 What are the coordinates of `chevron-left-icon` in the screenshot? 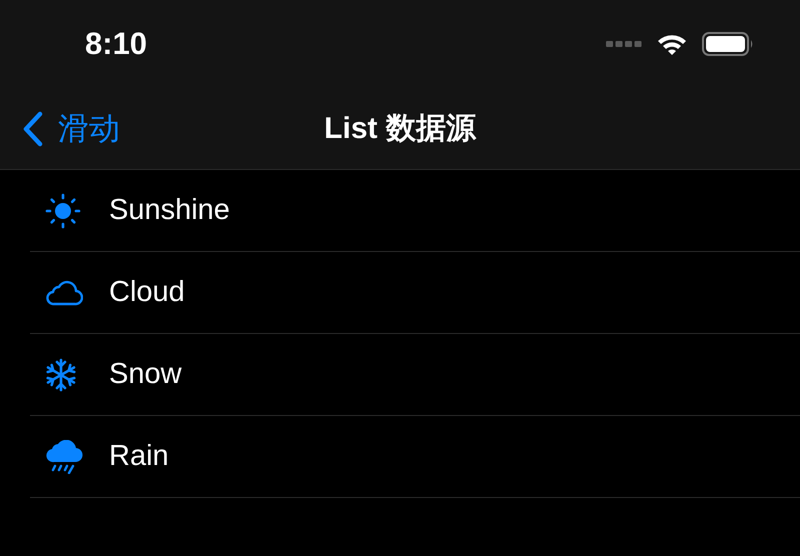 It's located at (33, 128).